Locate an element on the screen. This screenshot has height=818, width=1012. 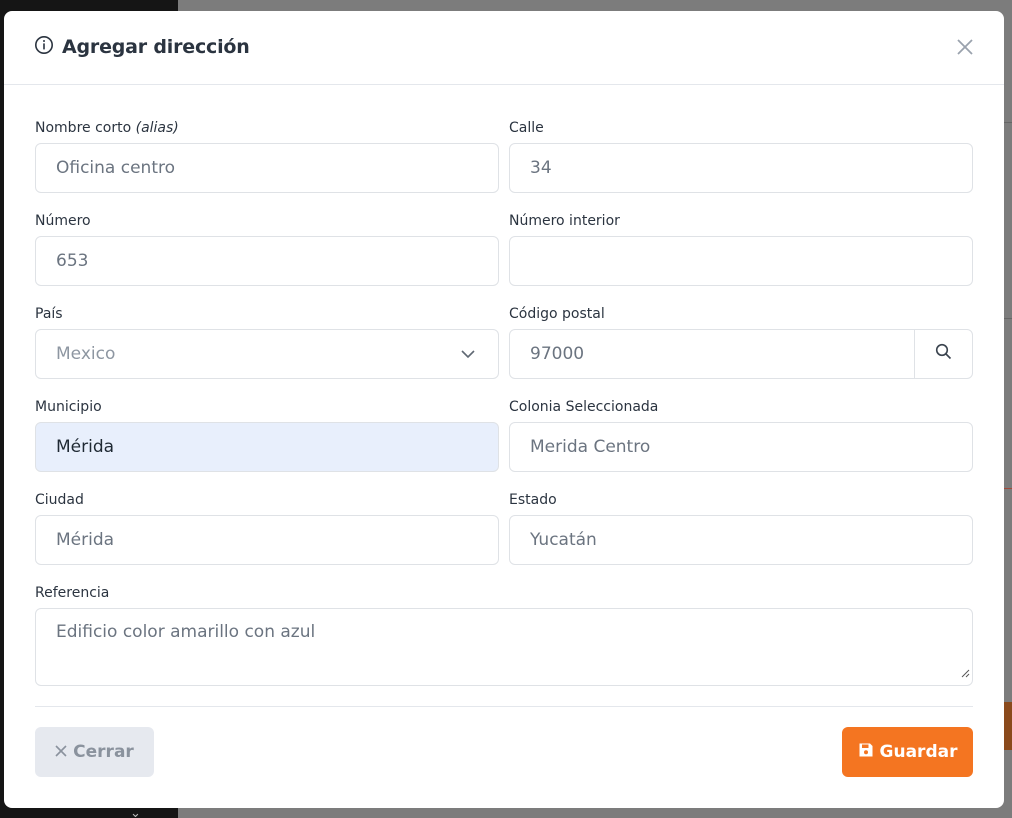
search-icon is located at coordinates (943, 354).